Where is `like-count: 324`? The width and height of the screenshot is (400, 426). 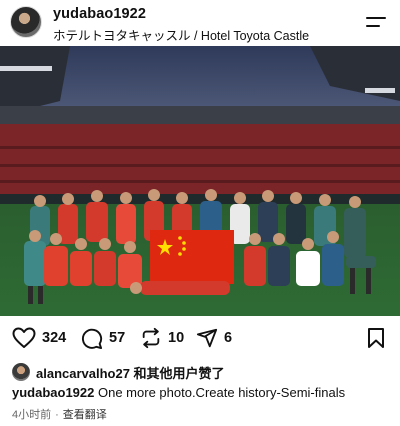 like-count: 324 is located at coordinates (54, 338).